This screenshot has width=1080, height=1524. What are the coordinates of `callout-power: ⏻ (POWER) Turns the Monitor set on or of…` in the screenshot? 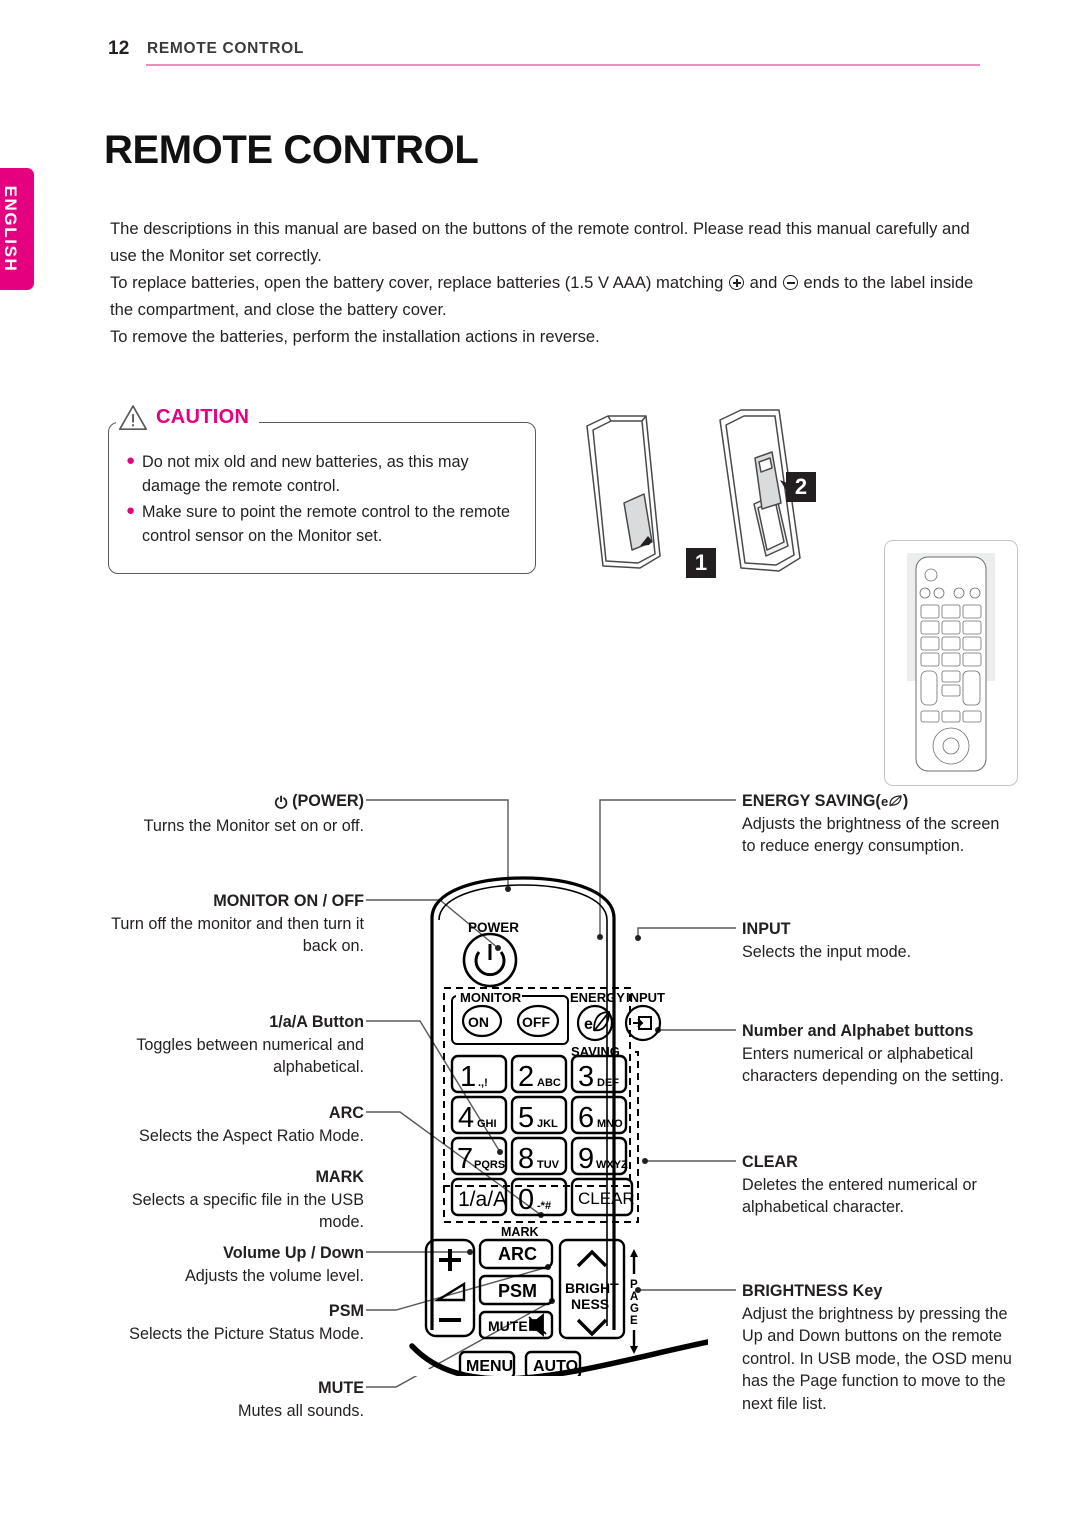 It's located at (236, 813).